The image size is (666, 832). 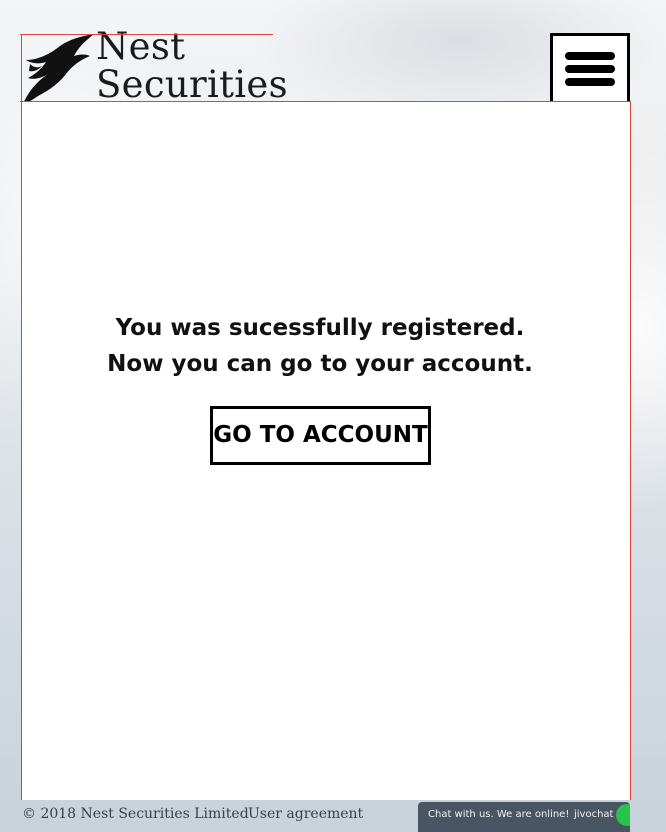 I want to click on chat-online-icon, so click(x=623, y=815).